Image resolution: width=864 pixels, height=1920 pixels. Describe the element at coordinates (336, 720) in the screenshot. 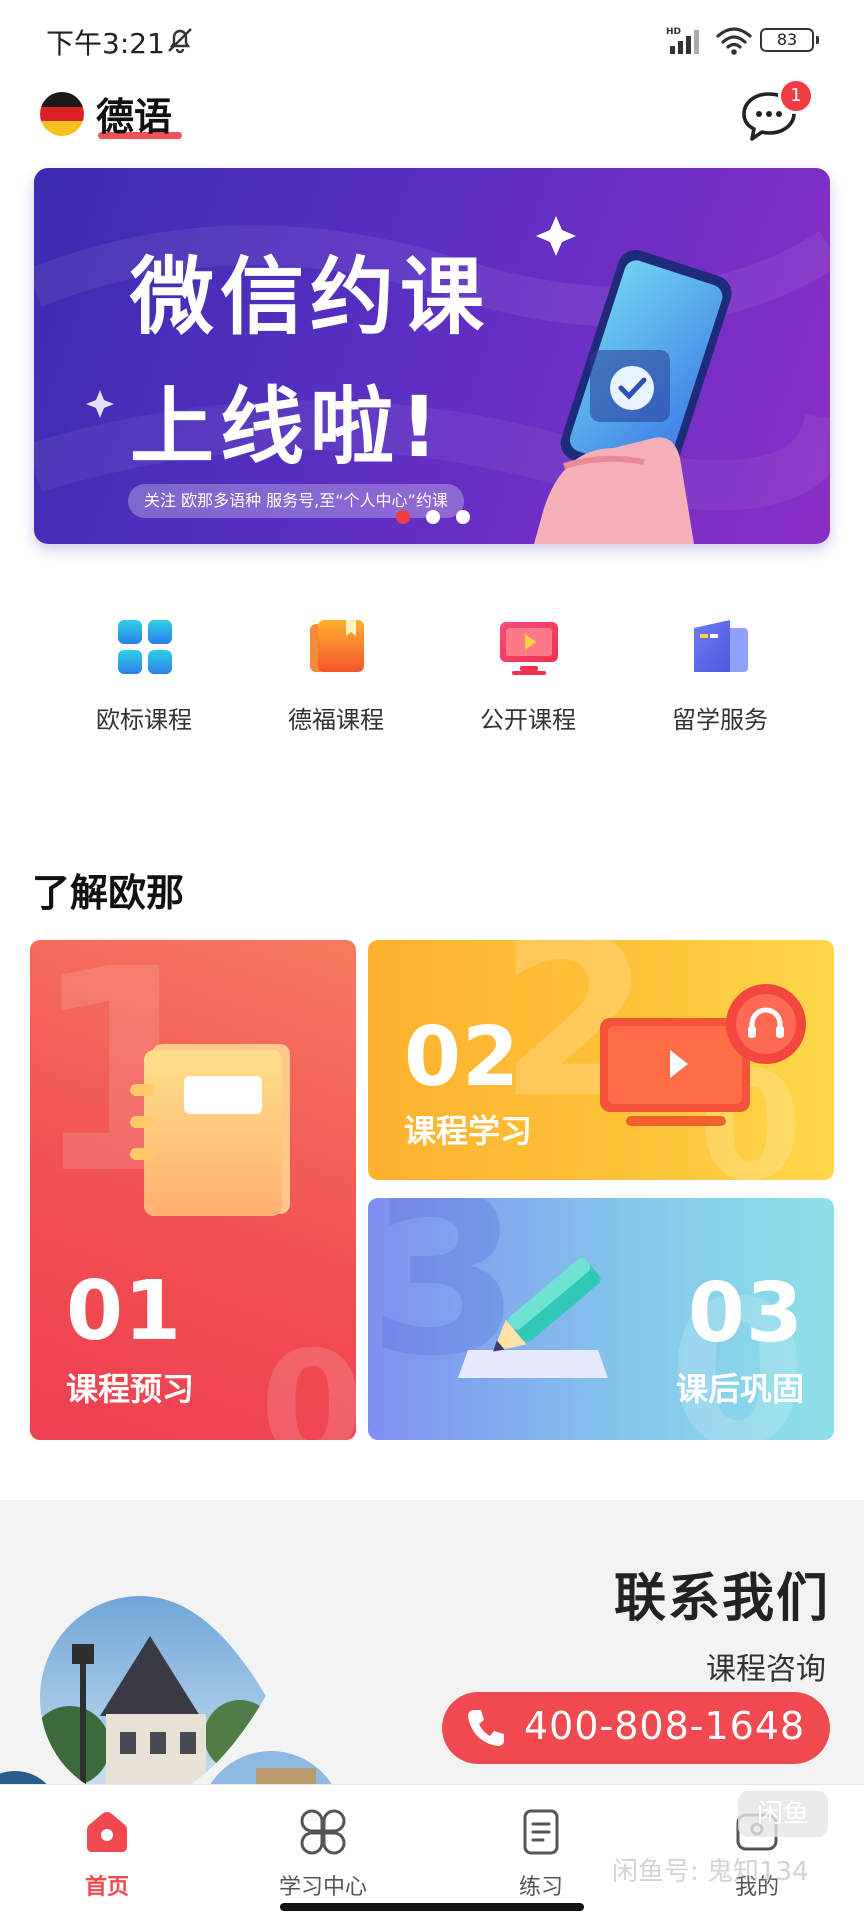

I see `menu-item-label: 德福课程` at that location.